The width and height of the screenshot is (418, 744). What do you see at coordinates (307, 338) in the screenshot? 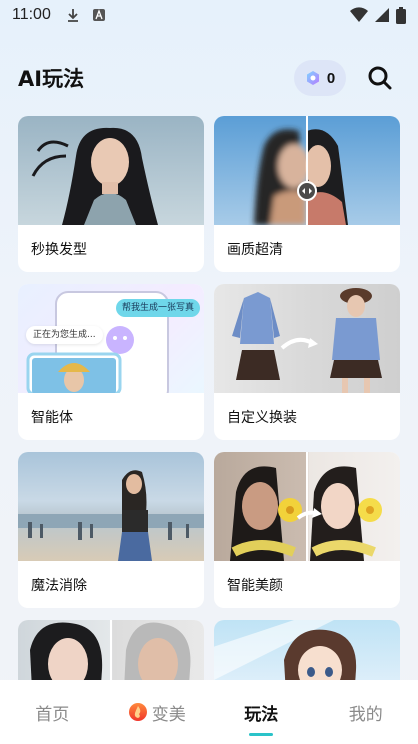
I see `custom-outfit-image` at bounding box center [307, 338].